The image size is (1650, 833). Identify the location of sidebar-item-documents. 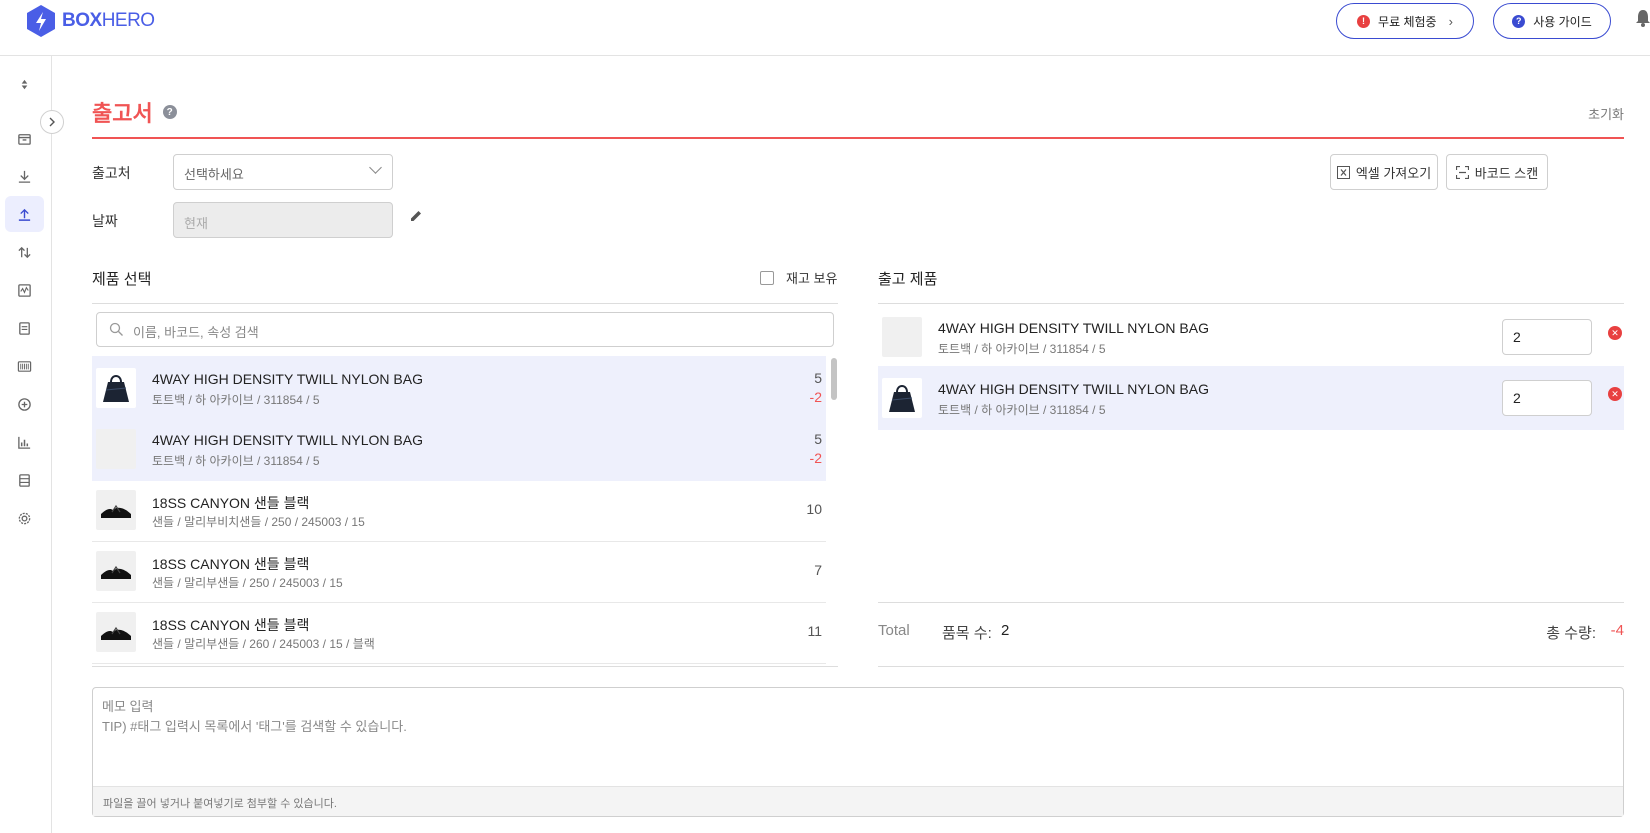
(24, 328).